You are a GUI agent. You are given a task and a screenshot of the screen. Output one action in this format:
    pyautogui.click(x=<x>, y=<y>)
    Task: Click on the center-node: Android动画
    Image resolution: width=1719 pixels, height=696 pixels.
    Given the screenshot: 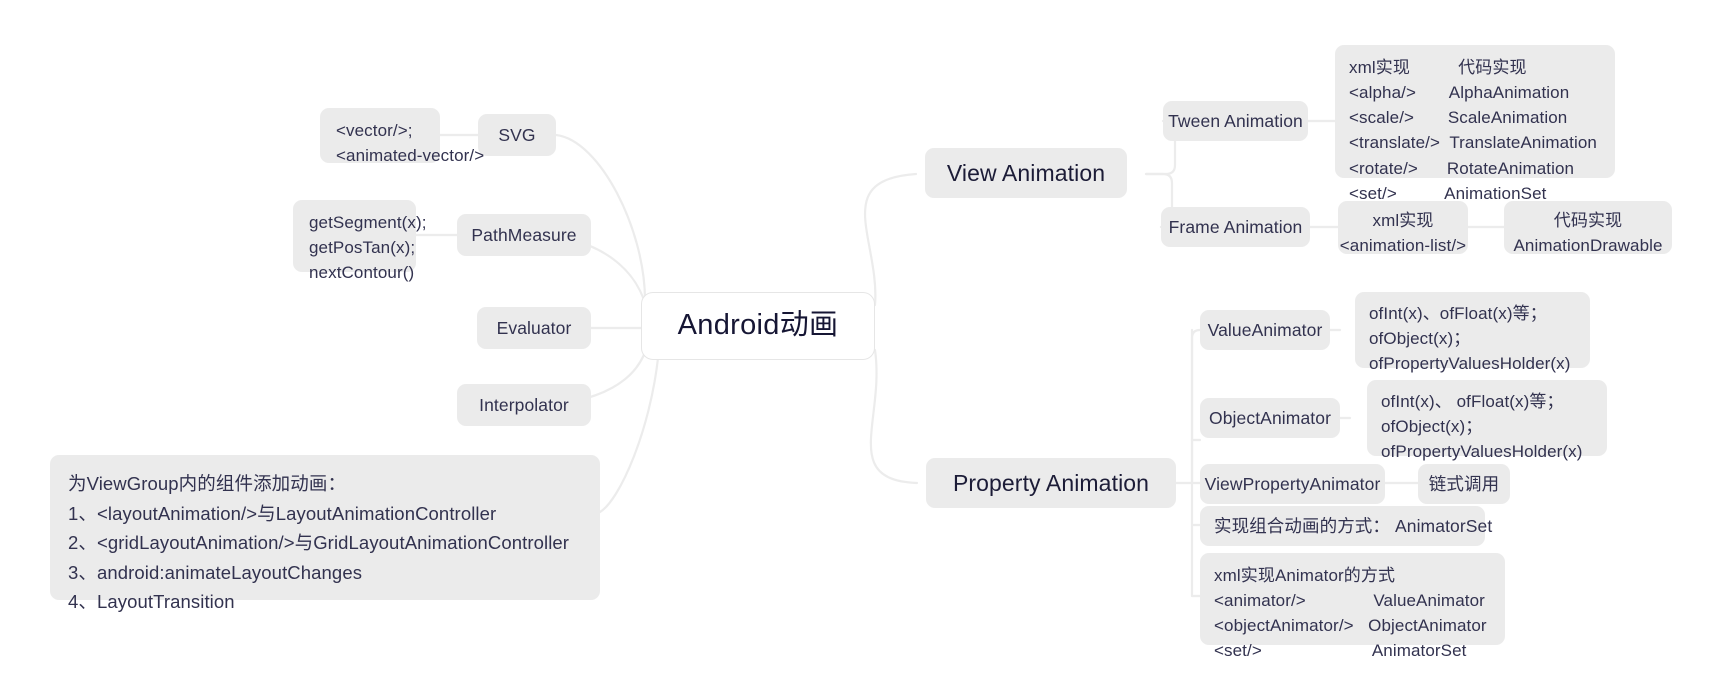 What is the action you would take?
    pyautogui.click(x=758, y=326)
    